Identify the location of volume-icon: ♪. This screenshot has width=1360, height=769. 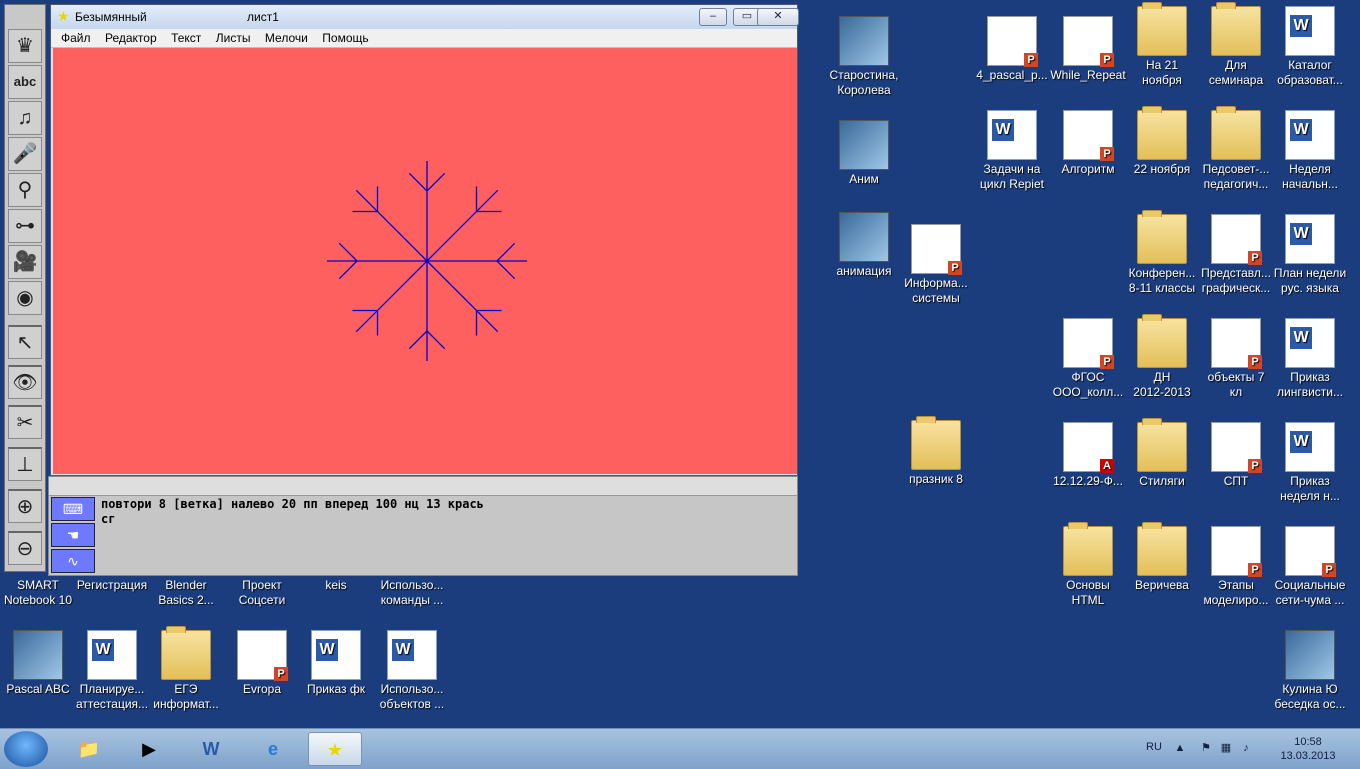
(1246, 748).